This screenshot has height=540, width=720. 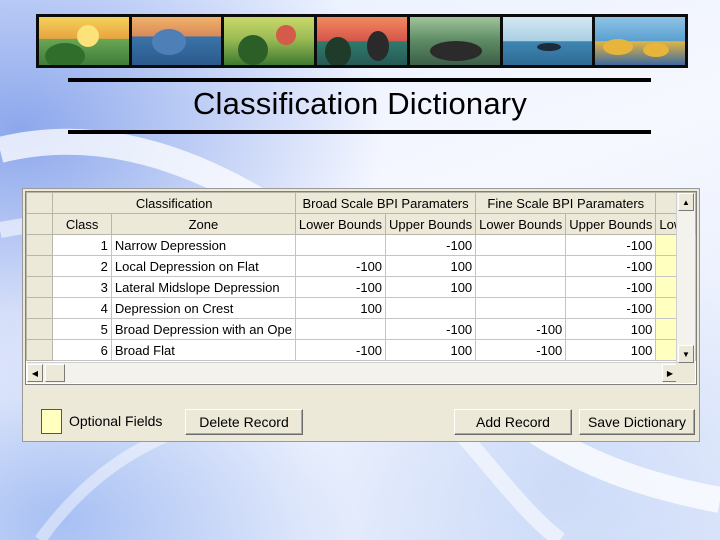 What do you see at coordinates (203, 245) in the screenshot?
I see `cell-zone: Narrow Depression` at bounding box center [203, 245].